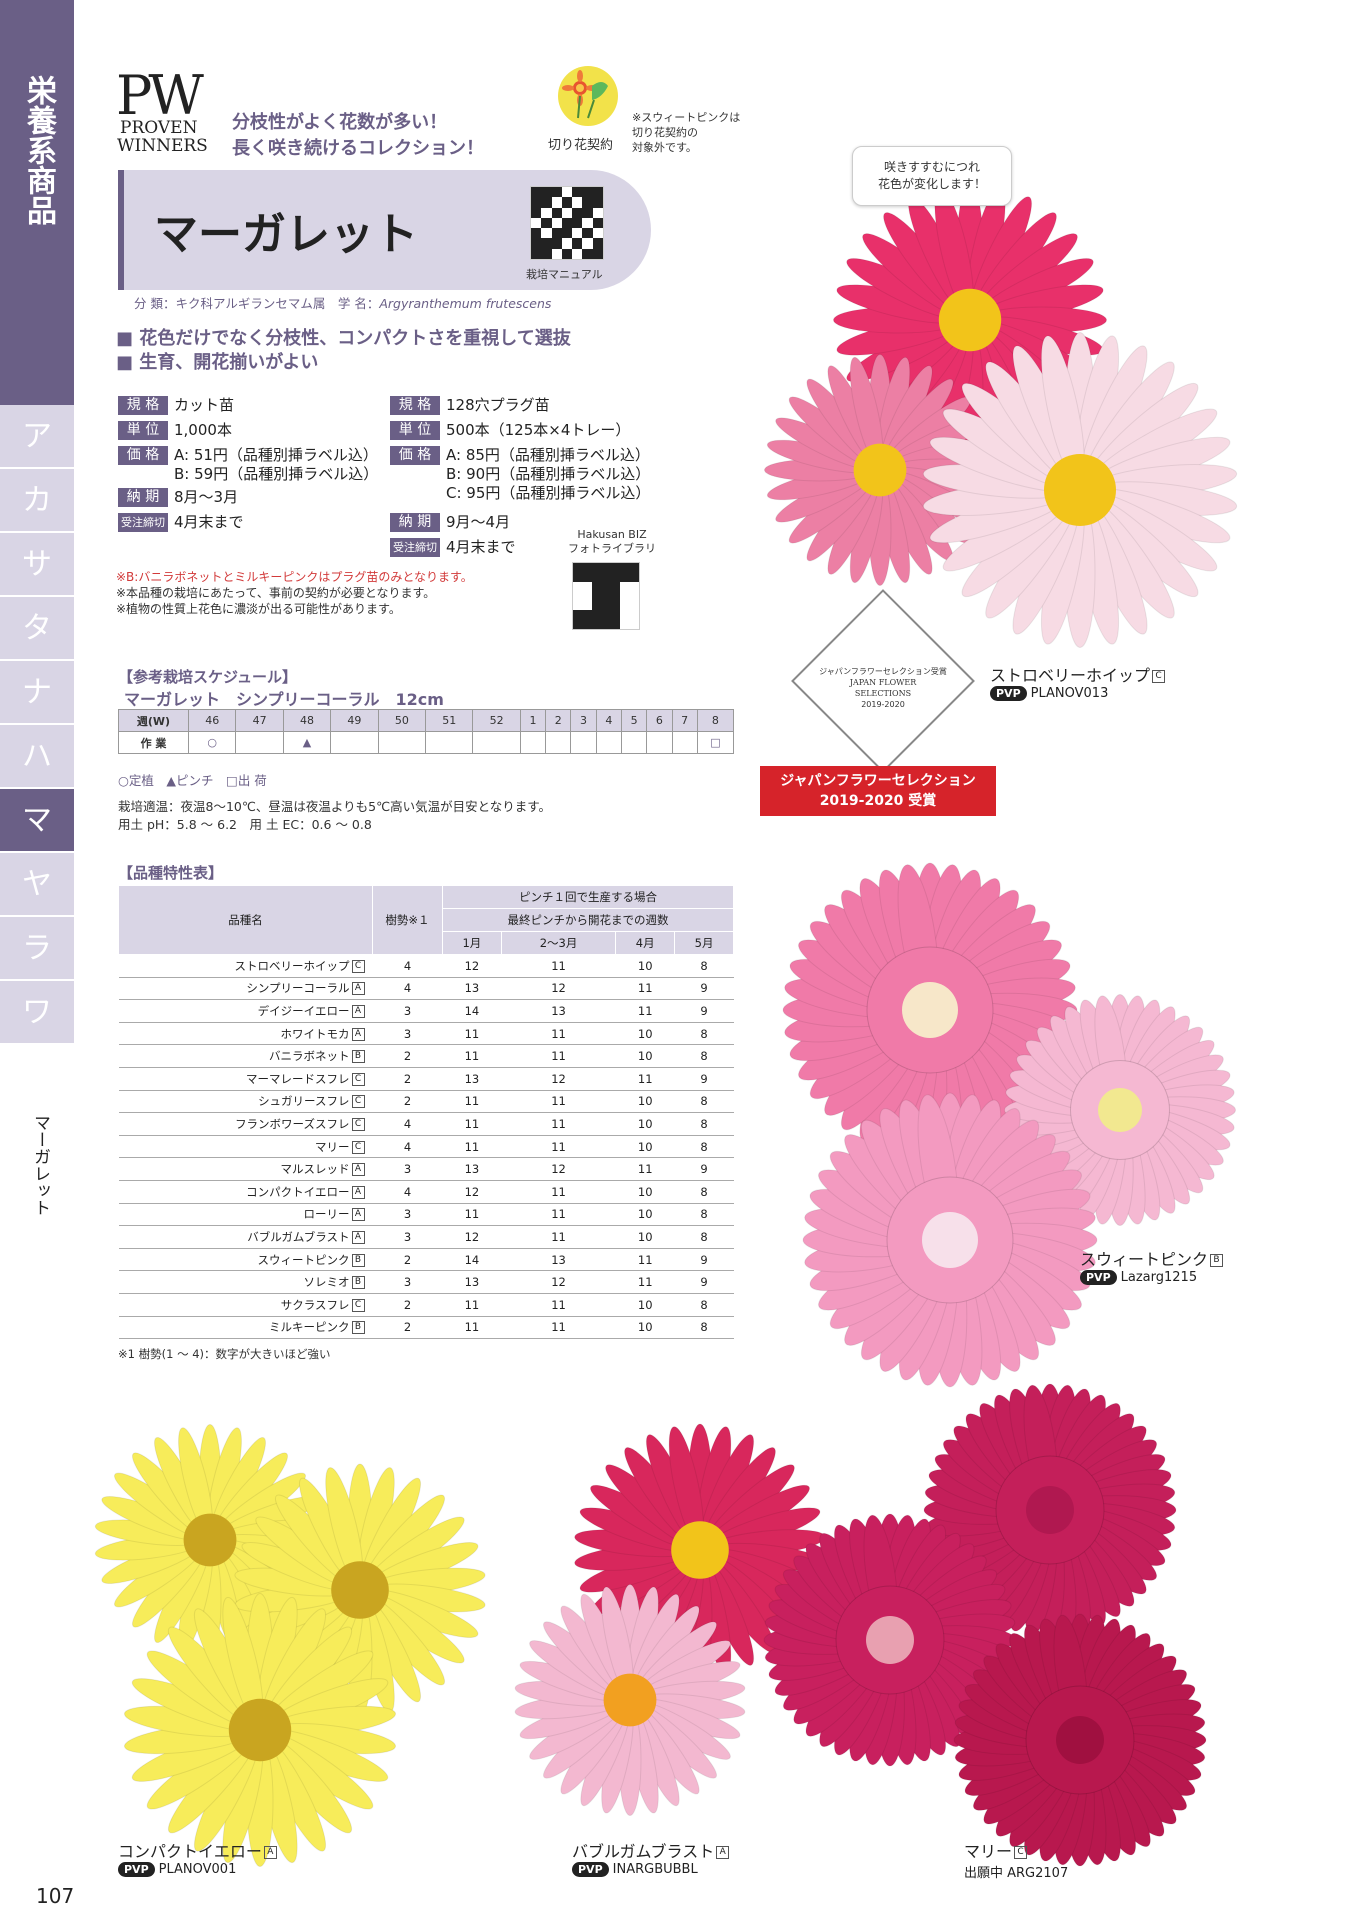  I want to click on variety-name: ミルキーピンク, so click(309, 1327).